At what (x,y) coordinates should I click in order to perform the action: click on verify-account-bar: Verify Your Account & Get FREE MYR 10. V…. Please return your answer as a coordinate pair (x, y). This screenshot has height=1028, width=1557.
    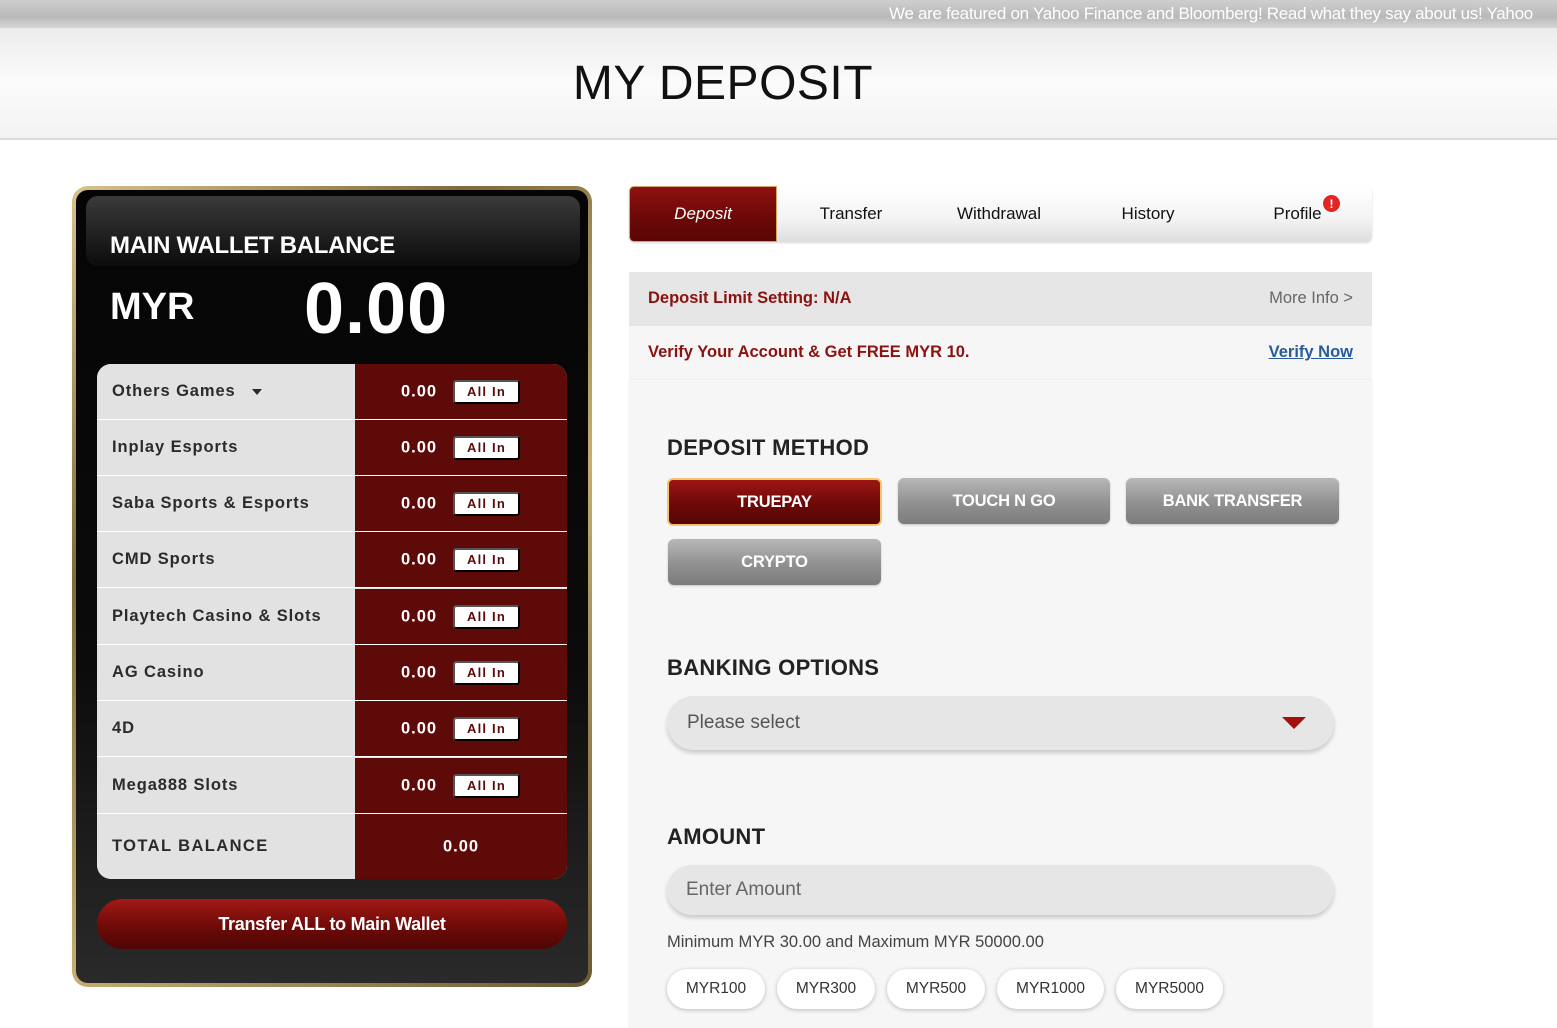
    Looking at the image, I should click on (1000, 353).